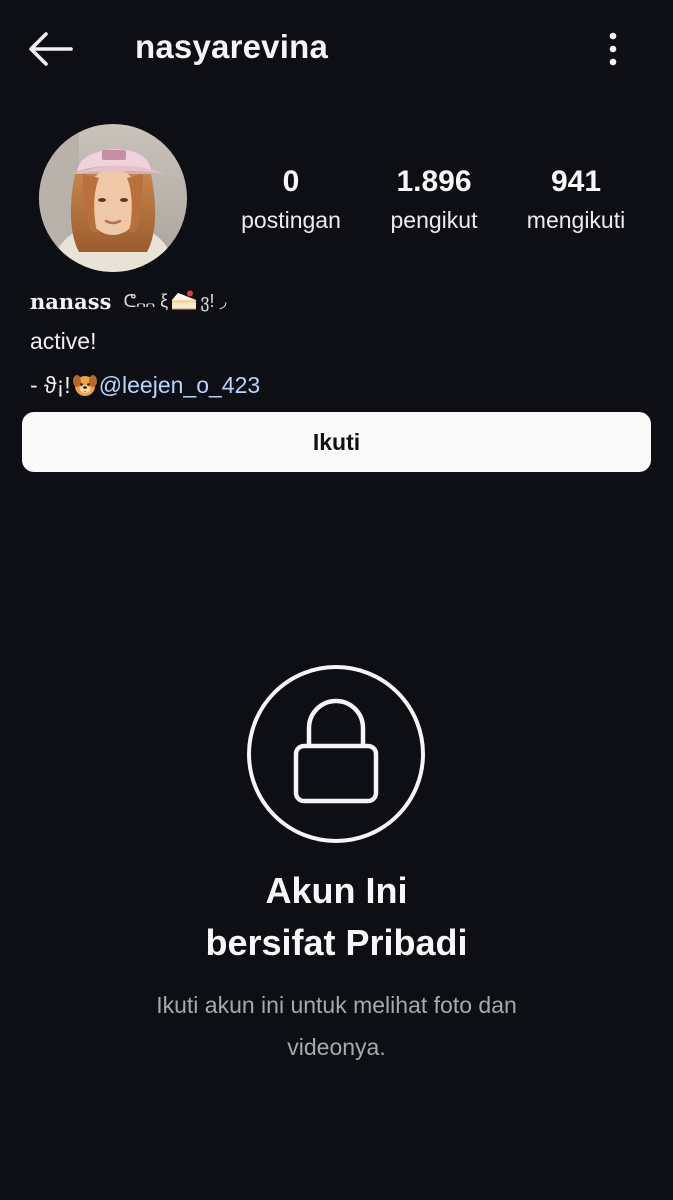 The image size is (673, 1200). I want to click on display-name: nanass, so click(71, 301).